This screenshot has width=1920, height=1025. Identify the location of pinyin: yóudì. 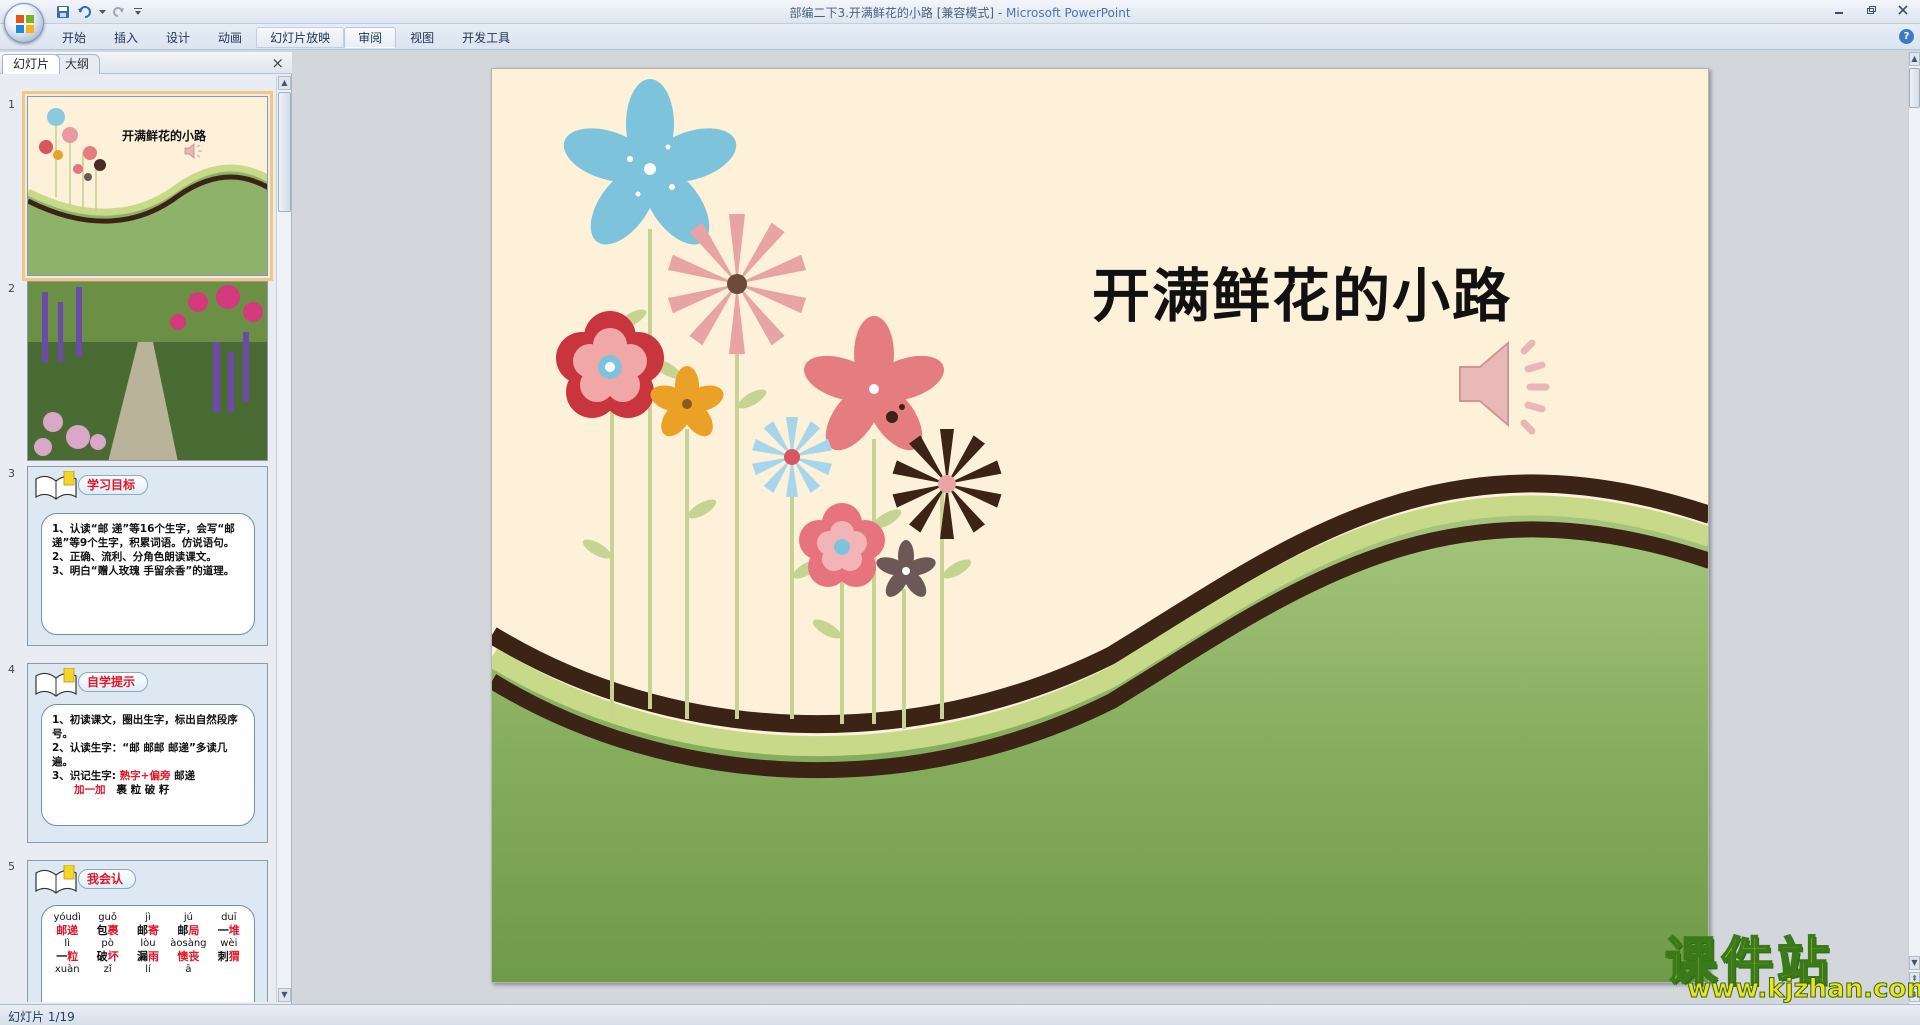
(67, 917).